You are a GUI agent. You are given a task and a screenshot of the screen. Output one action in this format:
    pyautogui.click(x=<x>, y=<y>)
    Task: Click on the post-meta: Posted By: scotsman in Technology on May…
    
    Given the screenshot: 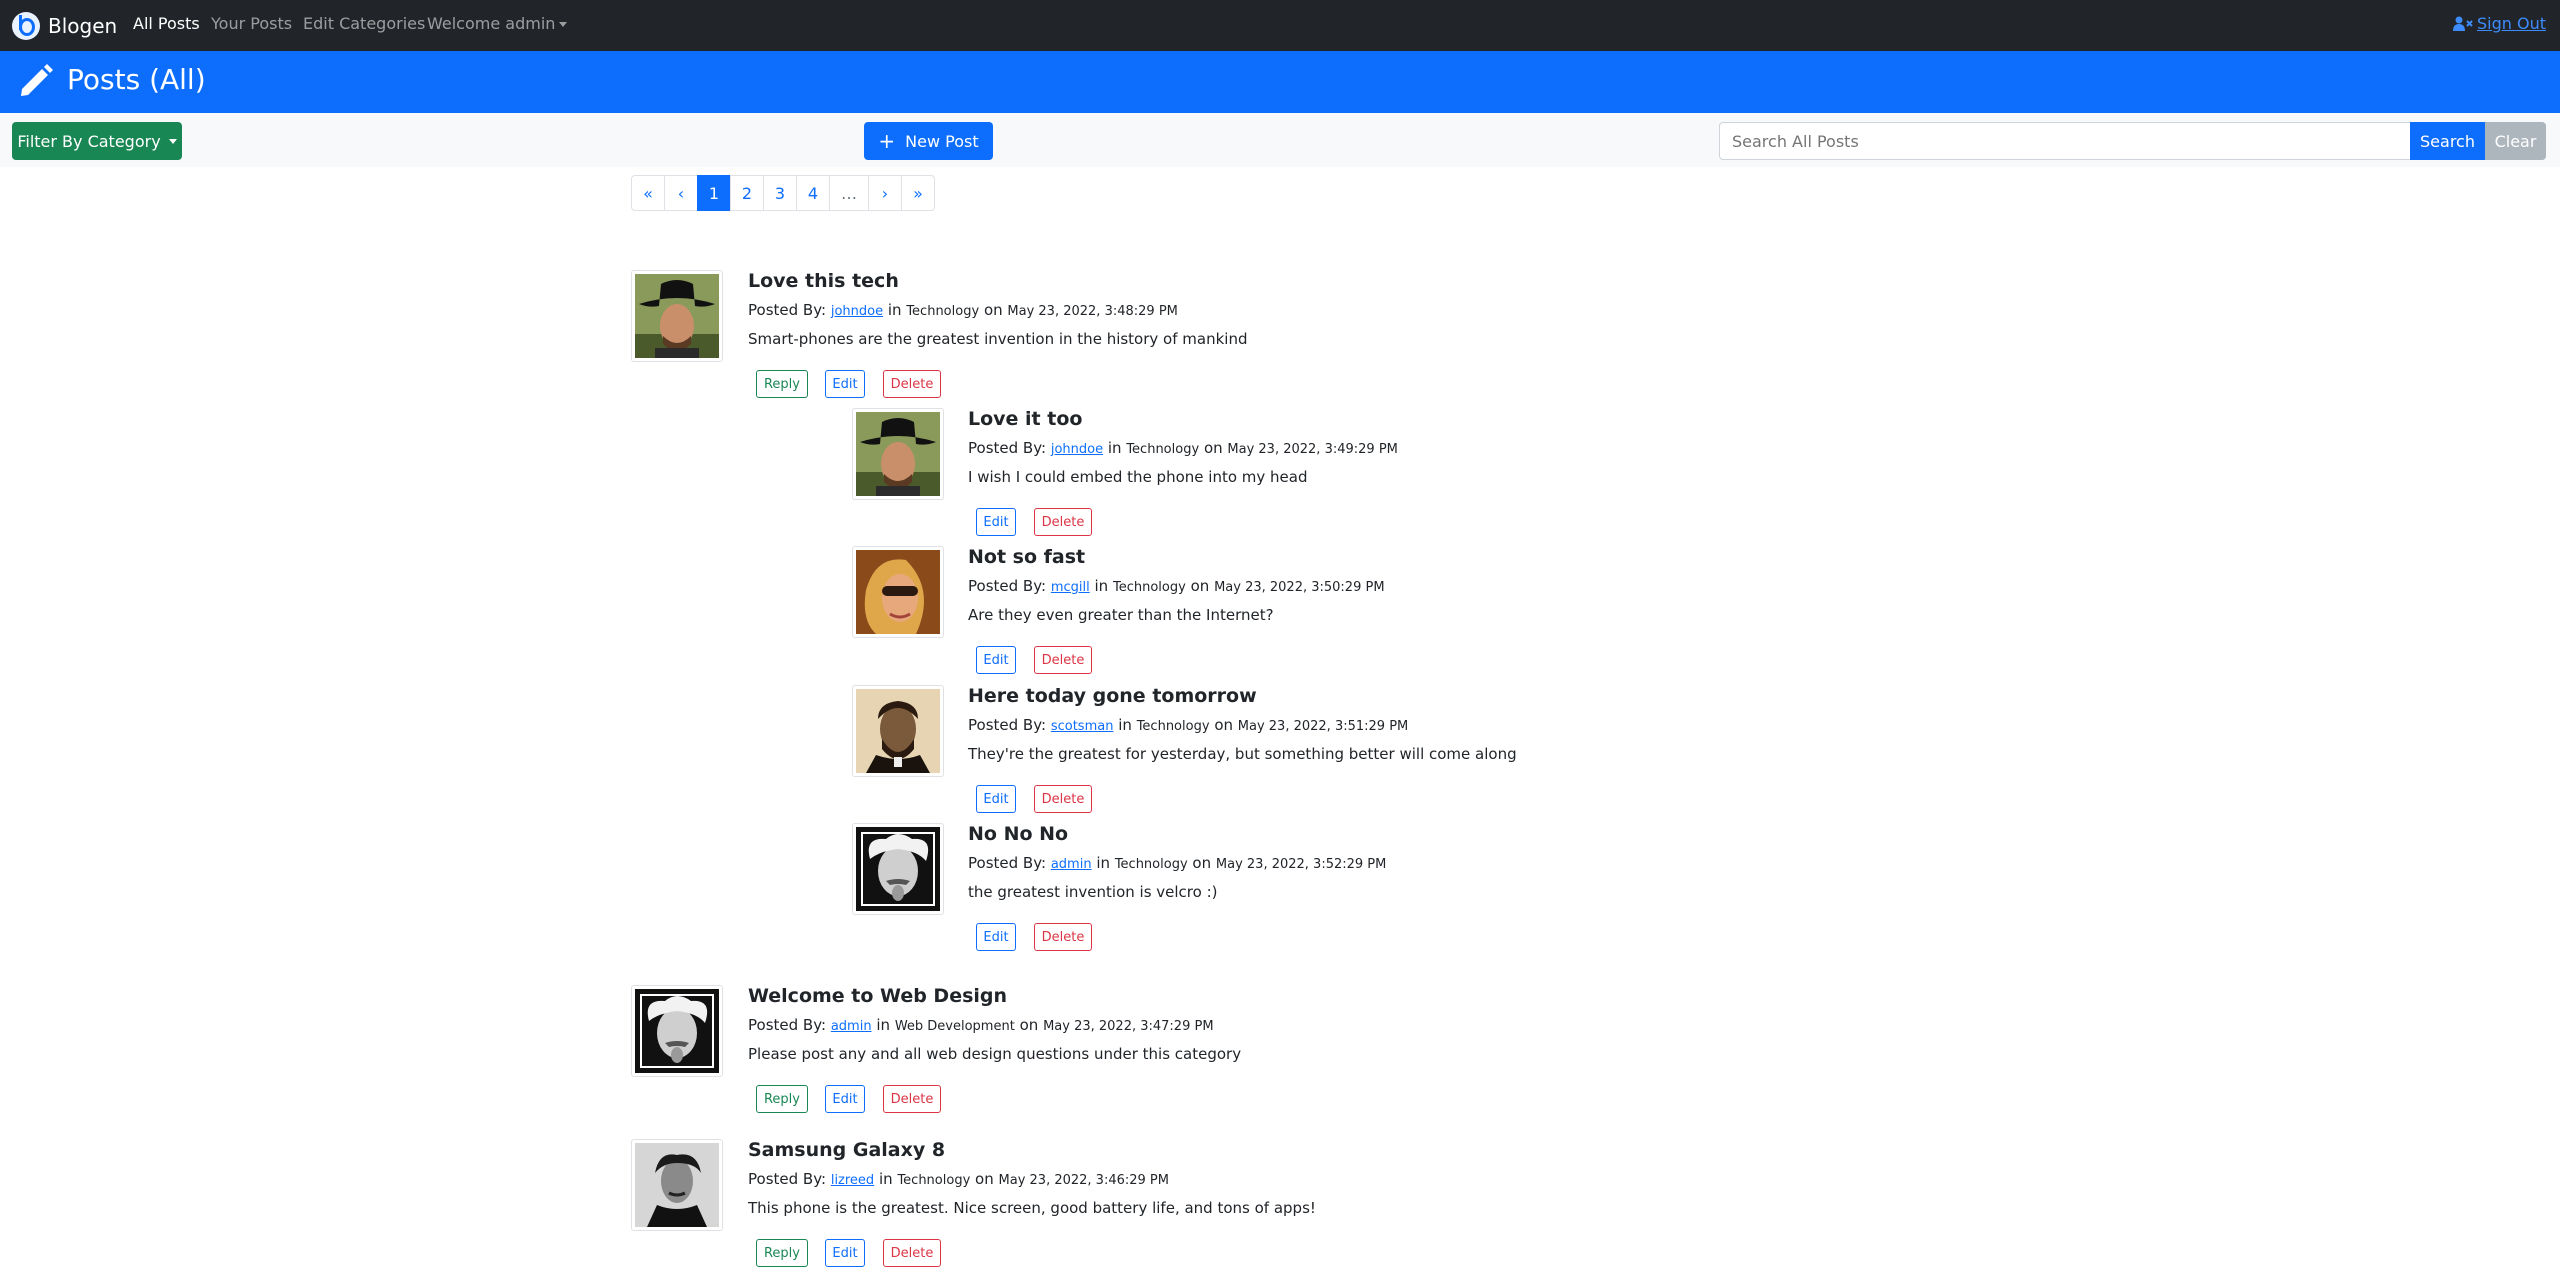 What is the action you would take?
    pyautogui.click(x=1188, y=725)
    